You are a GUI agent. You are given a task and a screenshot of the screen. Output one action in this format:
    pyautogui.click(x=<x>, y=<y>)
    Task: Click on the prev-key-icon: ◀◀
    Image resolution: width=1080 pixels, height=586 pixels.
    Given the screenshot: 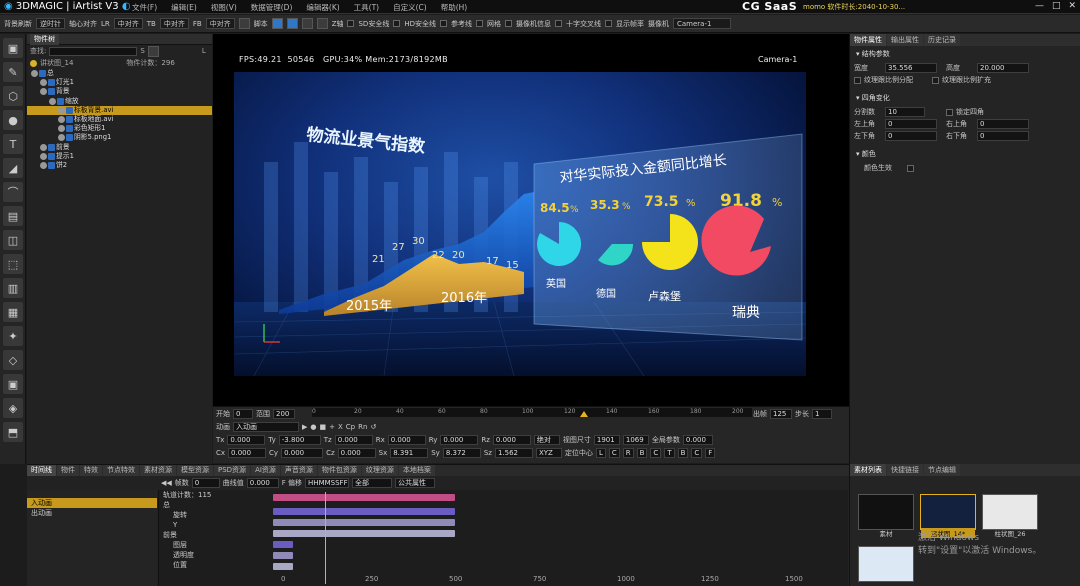 What is the action you would take?
    pyautogui.click(x=166, y=483)
    